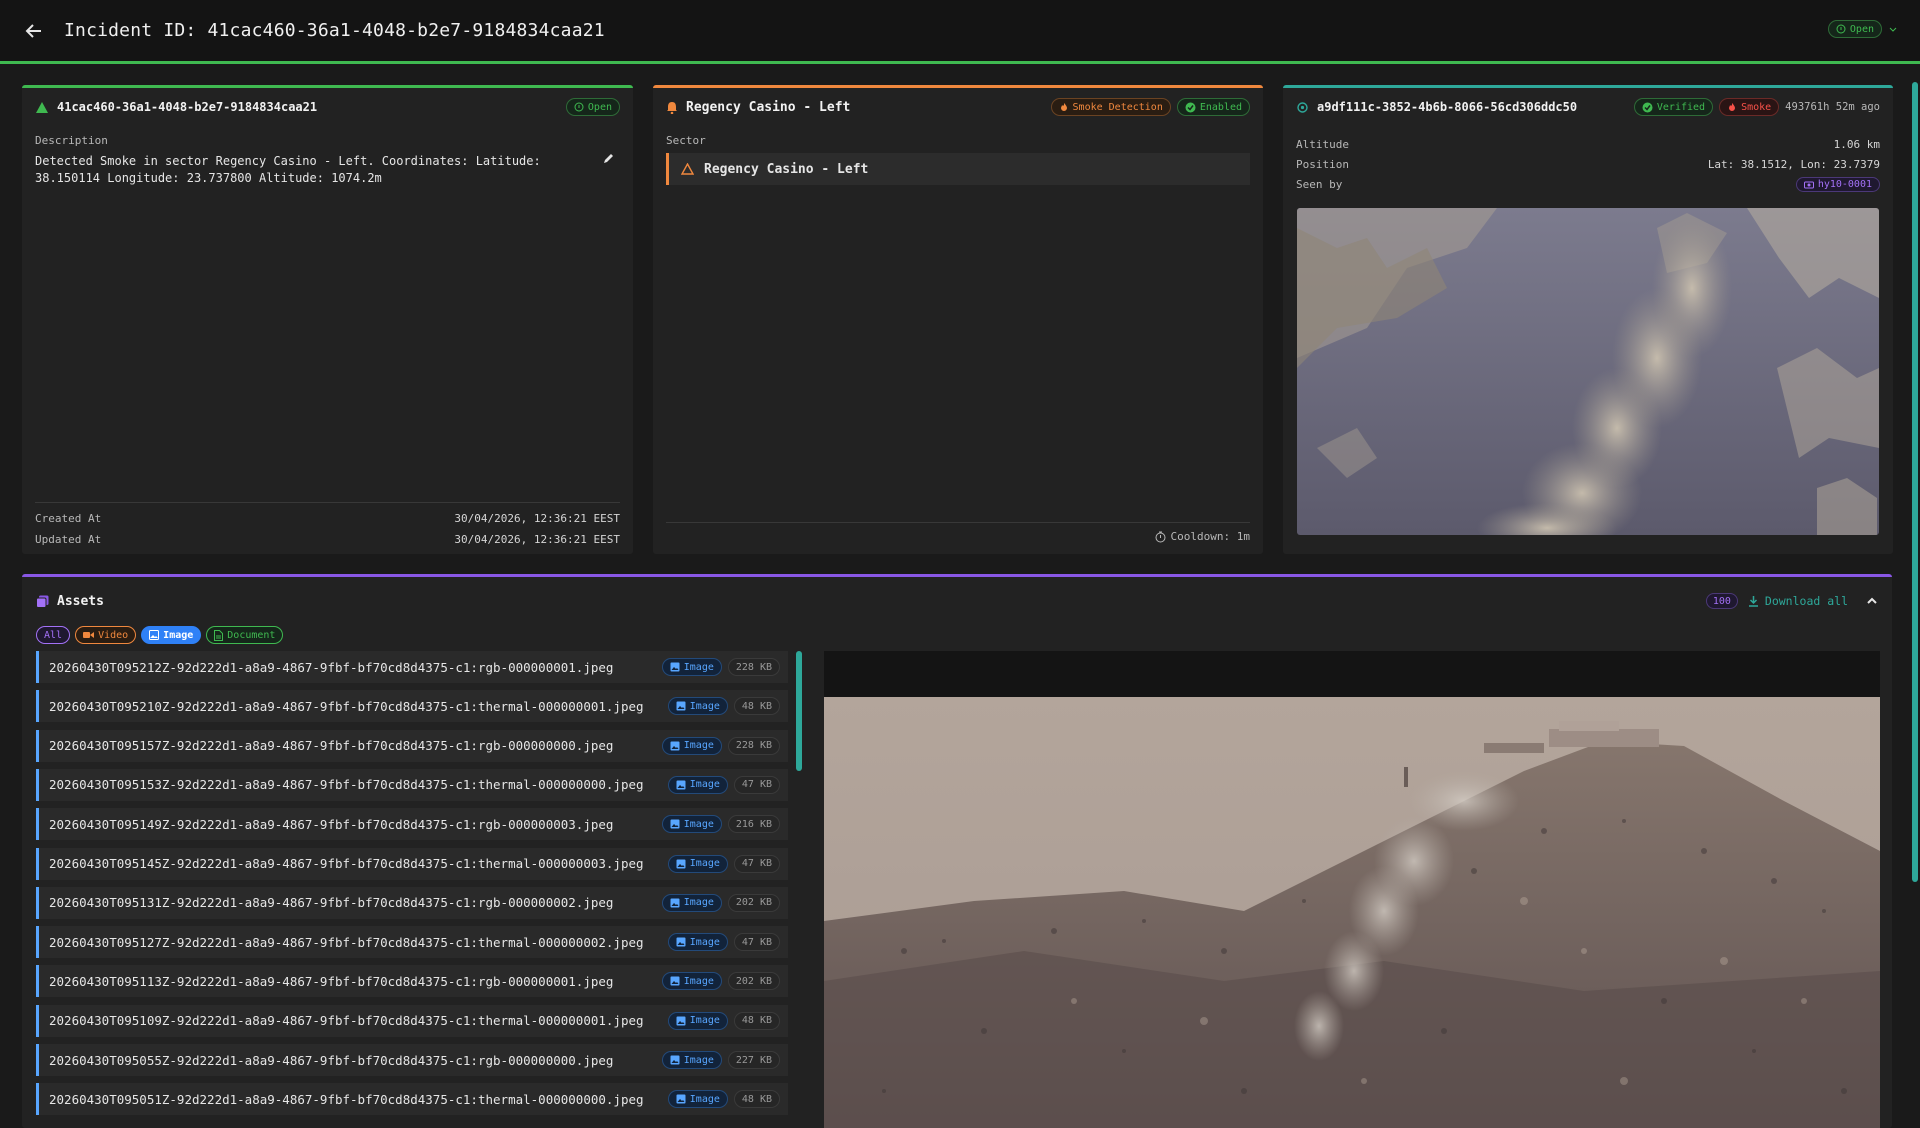  I want to click on detection-image, so click(1588, 371).